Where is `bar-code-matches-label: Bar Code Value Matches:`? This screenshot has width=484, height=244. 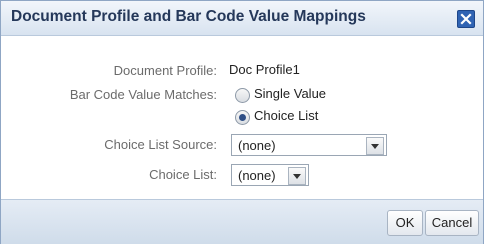 bar-code-matches-label: Bar Code Value Matches: is located at coordinates (143, 94).